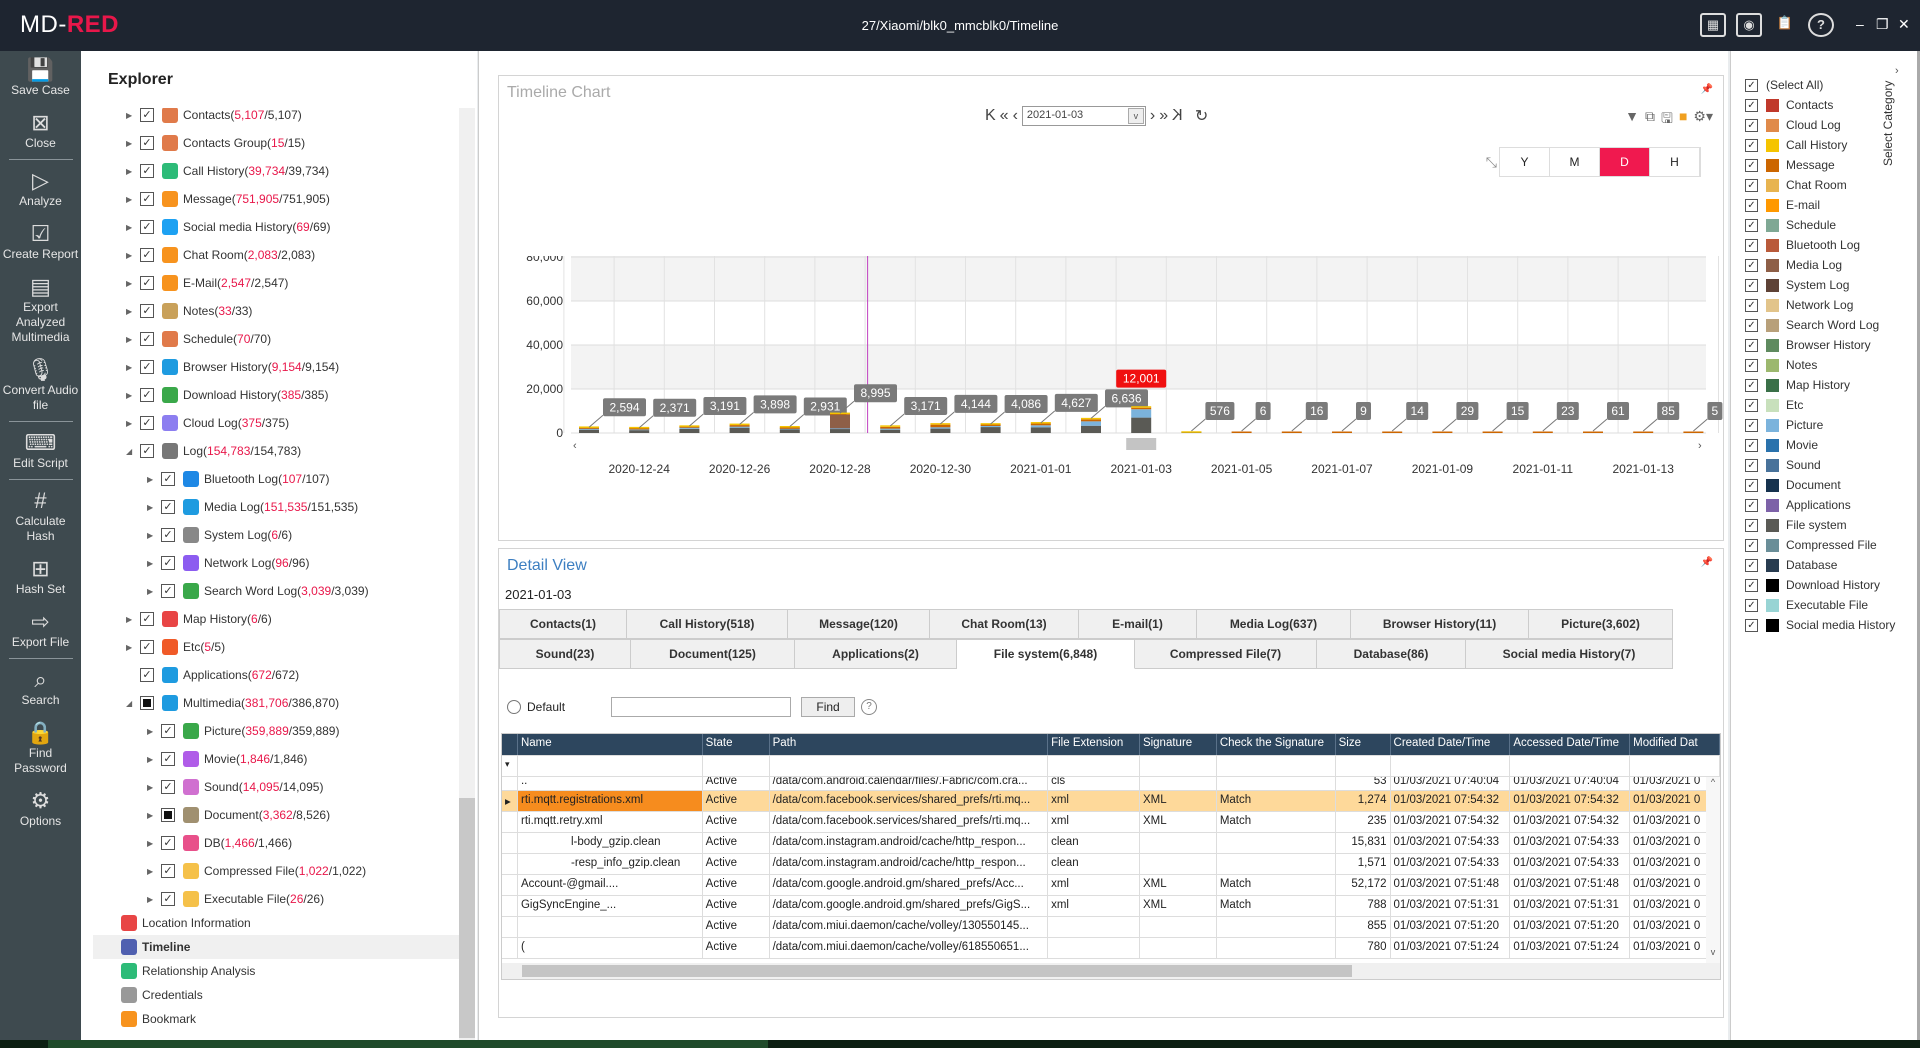  What do you see at coordinates (1226, 654) in the screenshot?
I see `tab-compressed-file: Compressed File(7)` at bounding box center [1226, 654].